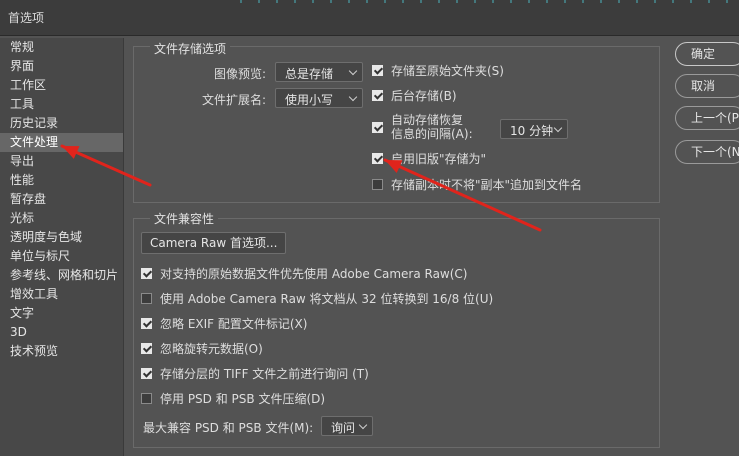 The image size is (739, 456). I want to click on image-preview-select: 总是存储, so click(319, 72).